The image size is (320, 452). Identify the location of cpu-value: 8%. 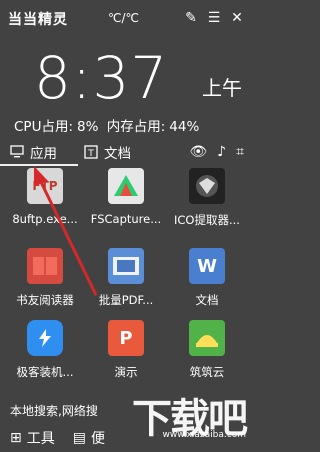
(88, 127).